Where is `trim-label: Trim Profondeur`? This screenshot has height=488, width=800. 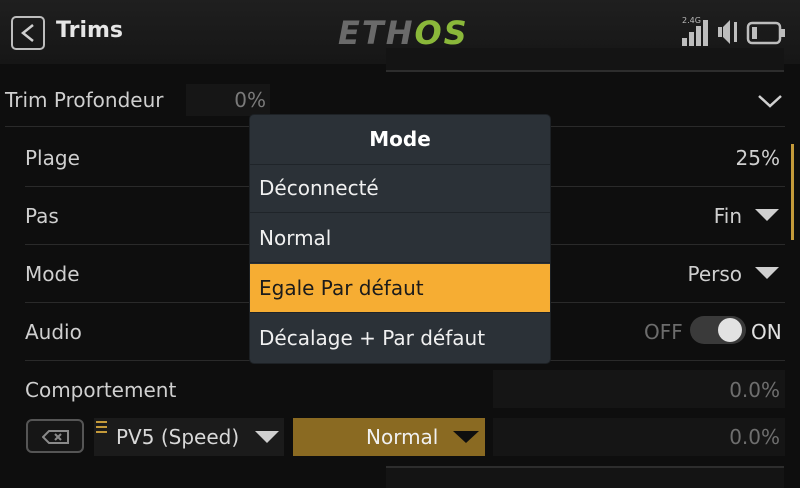 trim-label: Trim Profondeur is located at coordinates (84, 100).